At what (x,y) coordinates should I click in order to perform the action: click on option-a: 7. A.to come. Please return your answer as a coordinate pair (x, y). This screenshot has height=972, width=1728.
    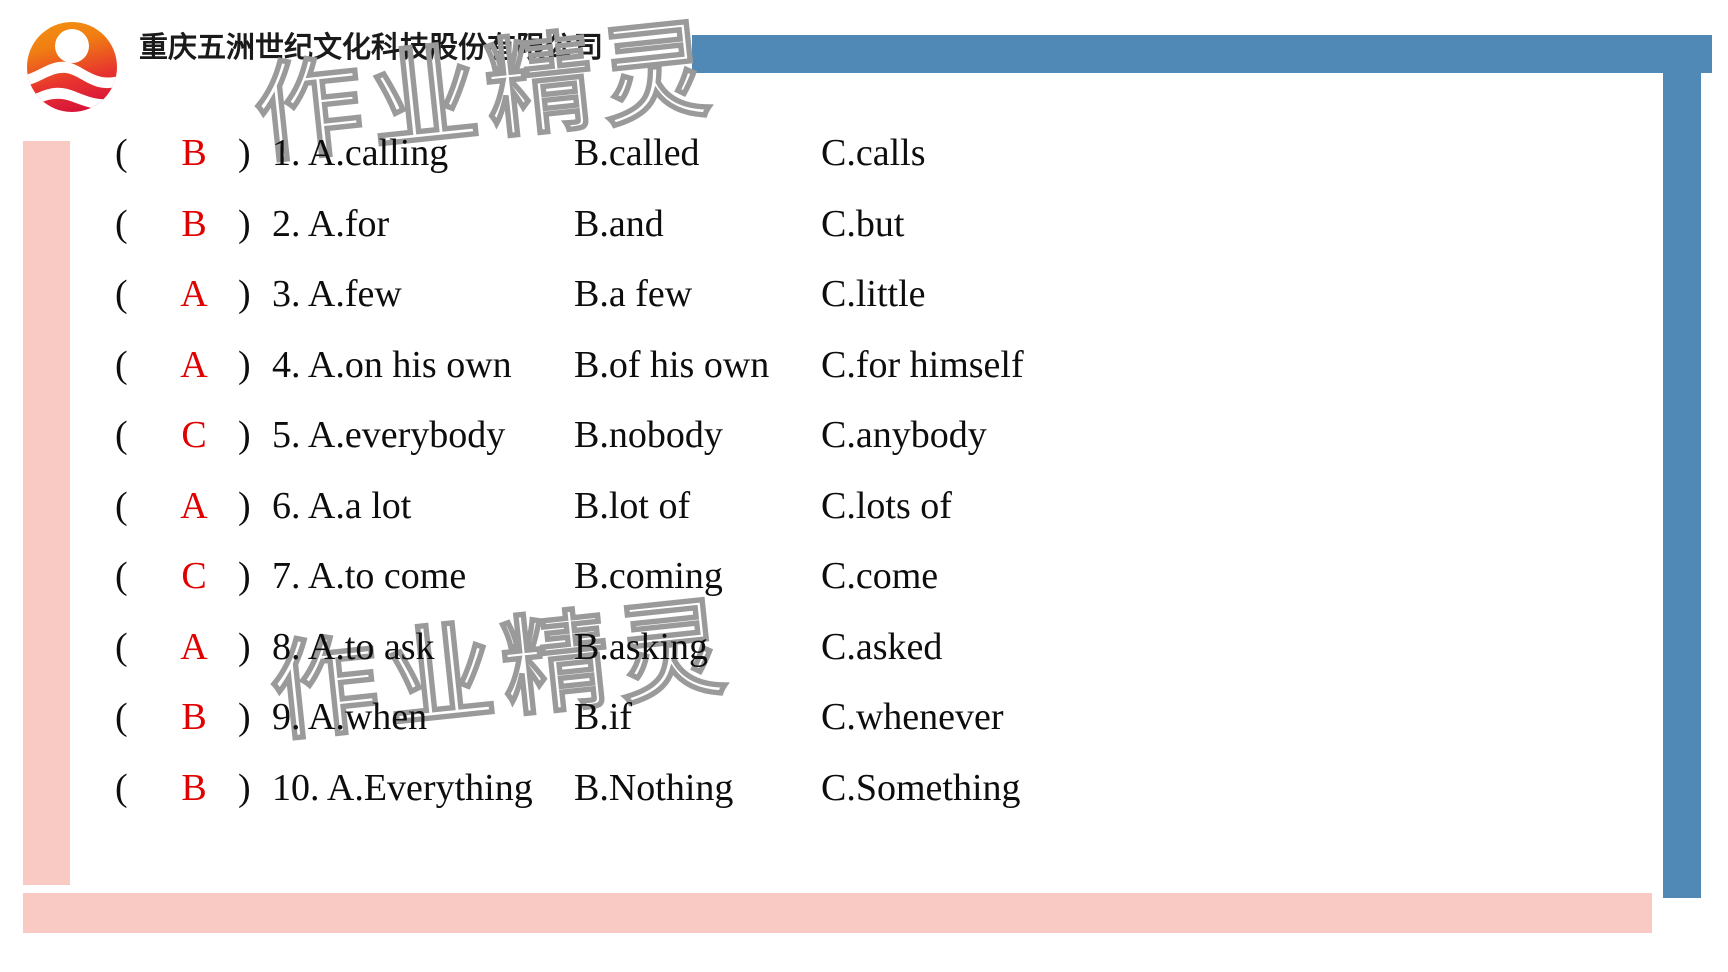
    Looking at the image, I should click on (369, 576).